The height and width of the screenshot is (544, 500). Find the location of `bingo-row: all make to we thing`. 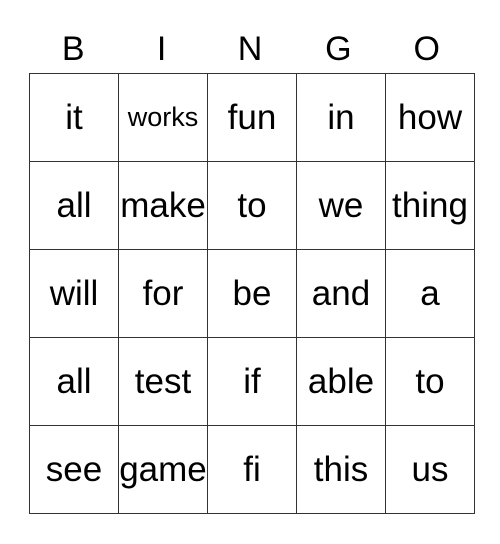

bingo-row: all make to we thing is located at coordinates (252, 205).